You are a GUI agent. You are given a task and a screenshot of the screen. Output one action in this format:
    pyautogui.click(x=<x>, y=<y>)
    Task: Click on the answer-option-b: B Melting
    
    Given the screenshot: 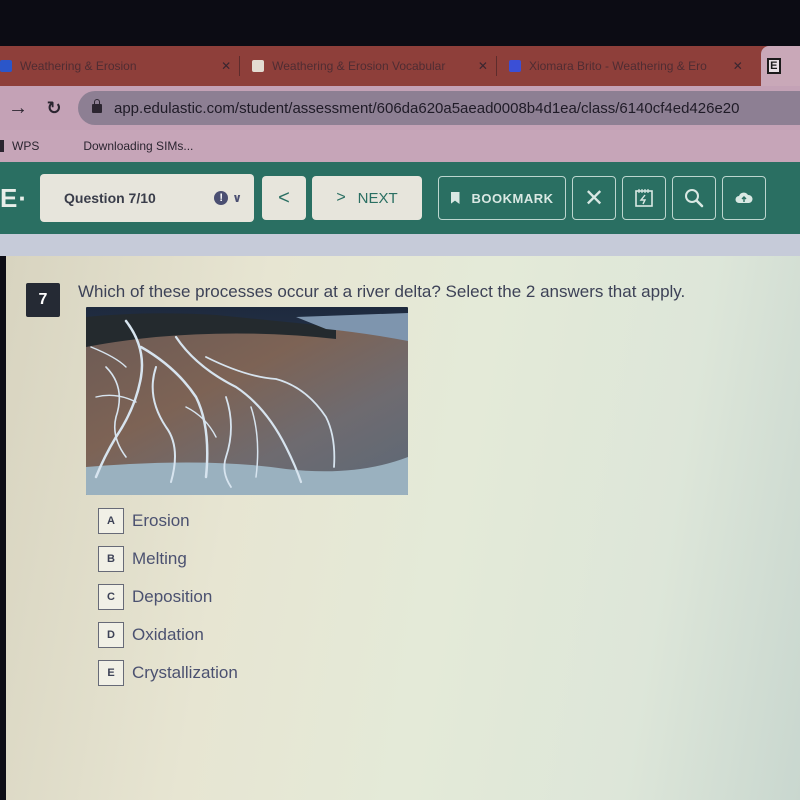 What is the action you would take?
    pyautogui.click(x=168, y=559)
    